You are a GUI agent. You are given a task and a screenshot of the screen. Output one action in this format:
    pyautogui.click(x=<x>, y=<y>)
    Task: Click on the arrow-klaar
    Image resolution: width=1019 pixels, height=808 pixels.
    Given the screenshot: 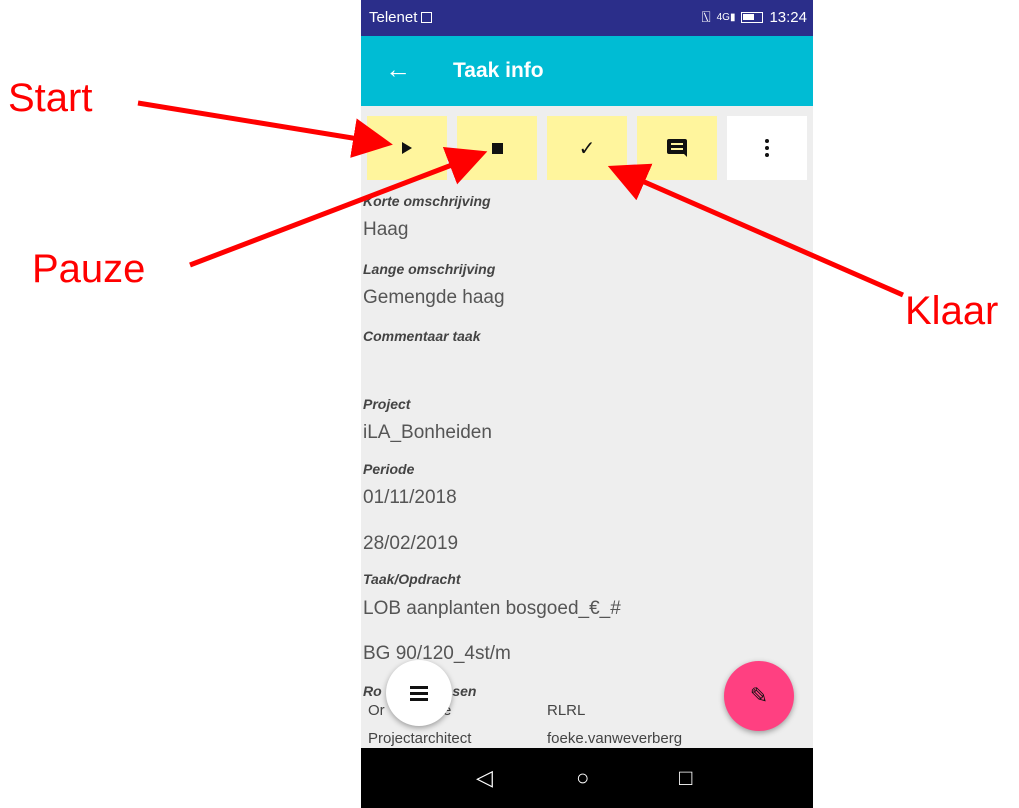 What is the action you would take?
    pyautogui.click(x=756, y=230)
    